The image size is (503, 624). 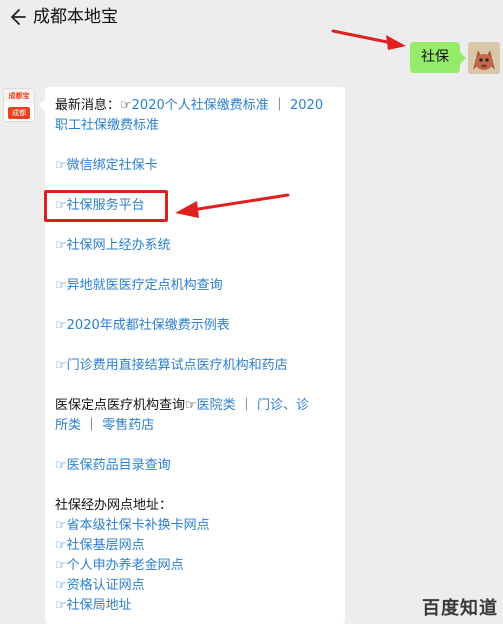 I want to click on link-offsite-medical-query: ☞异地就医医疗定点机构查询, so click(x=139, y=286).